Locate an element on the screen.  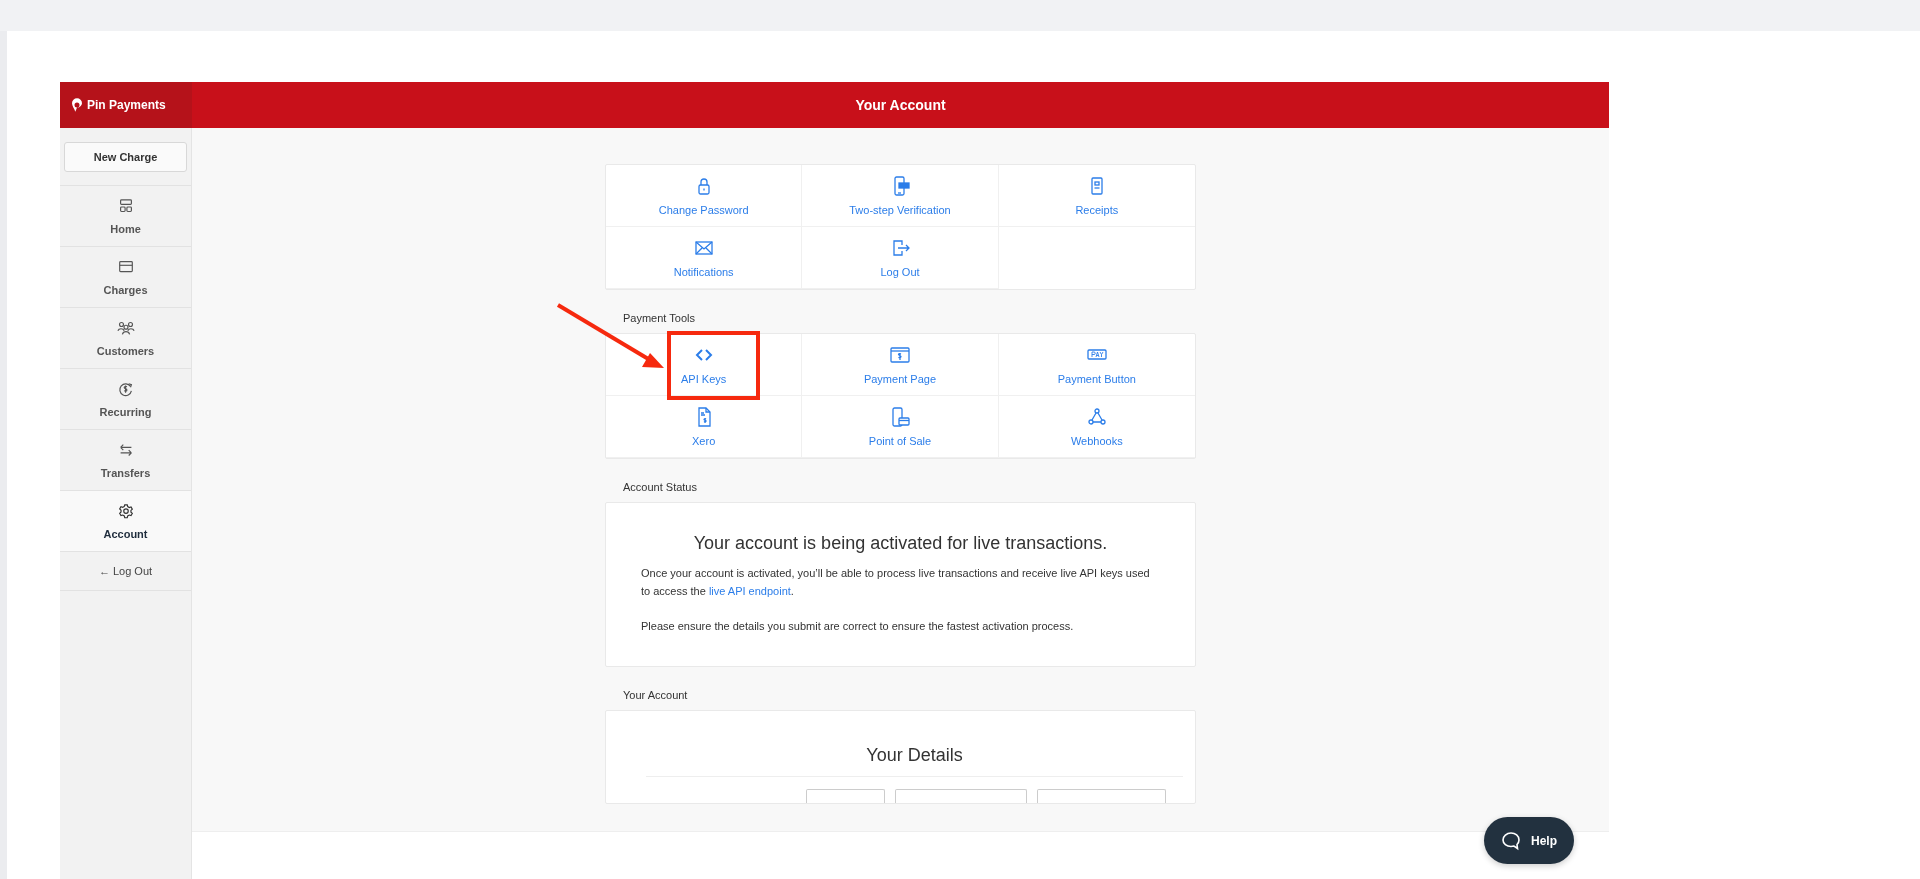
section-title: Payment Tools is located at coordinates (659, 318).